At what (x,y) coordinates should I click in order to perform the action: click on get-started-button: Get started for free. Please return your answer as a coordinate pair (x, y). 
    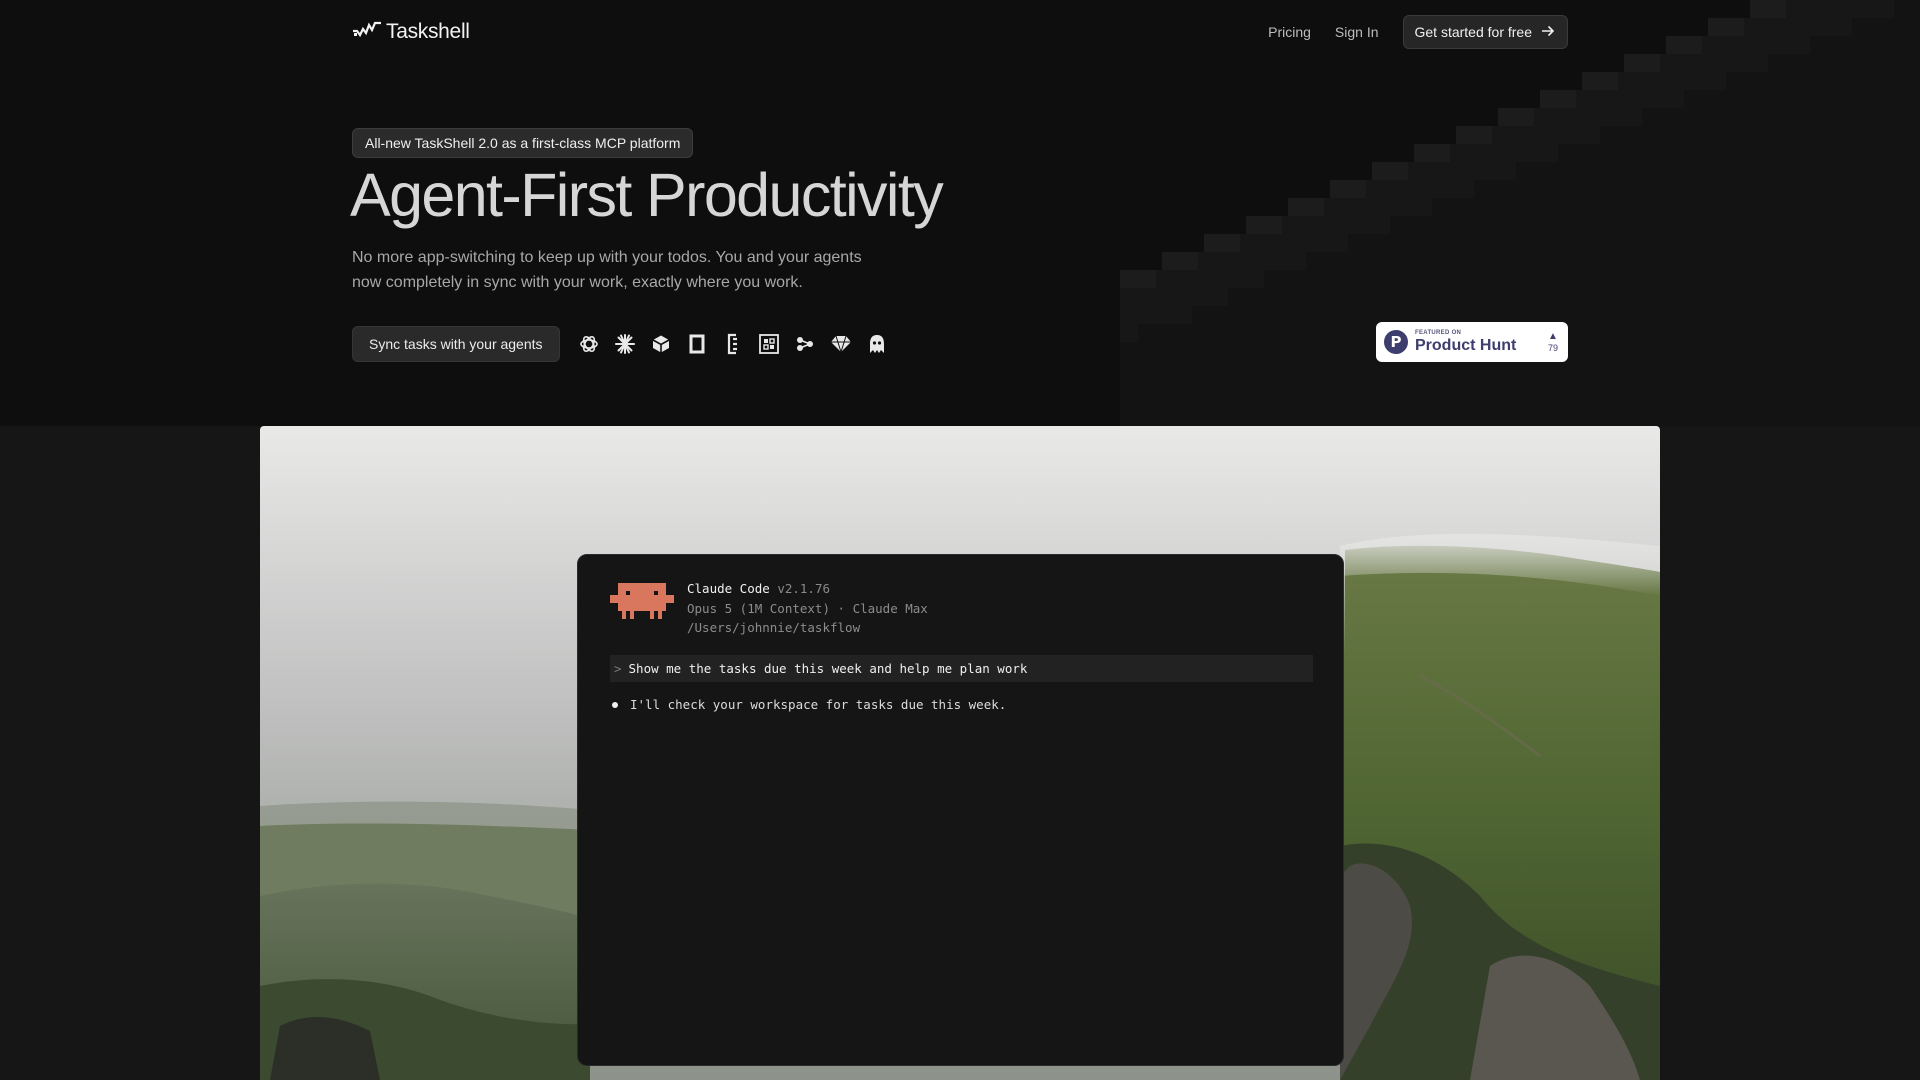
    Looking at the image, I should click on (1485, 32).